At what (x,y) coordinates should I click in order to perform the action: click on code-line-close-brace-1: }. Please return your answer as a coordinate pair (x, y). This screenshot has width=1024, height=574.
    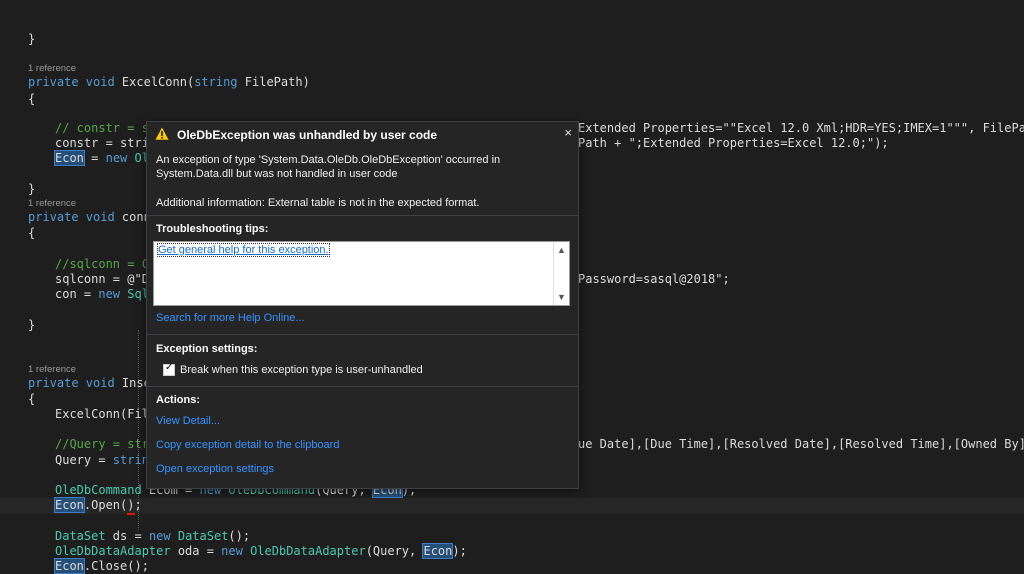
    Looking at the image, I should click on (31, 189).